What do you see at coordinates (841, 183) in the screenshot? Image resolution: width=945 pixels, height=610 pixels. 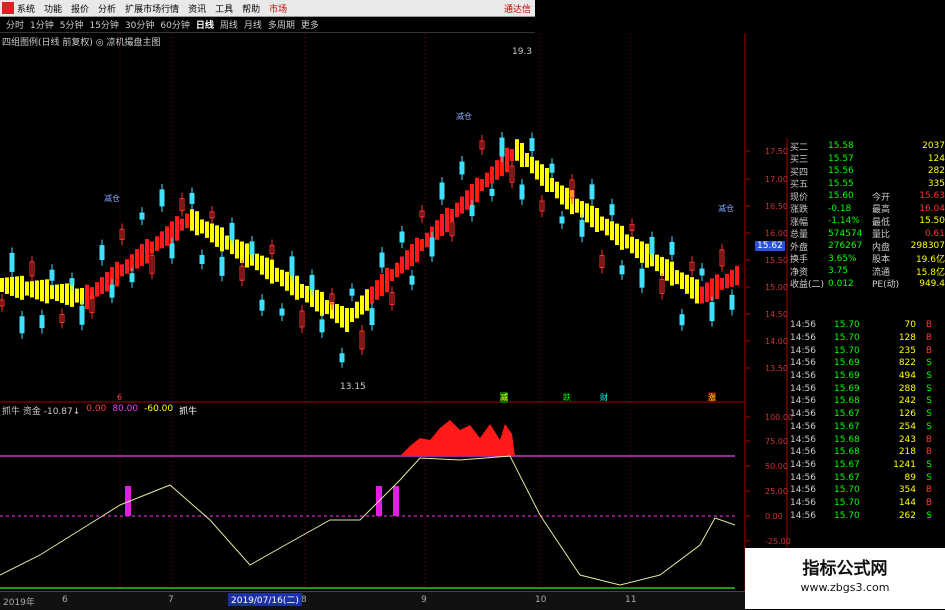 I see `quote-value: 15.55` at bounding box center [841, 183].